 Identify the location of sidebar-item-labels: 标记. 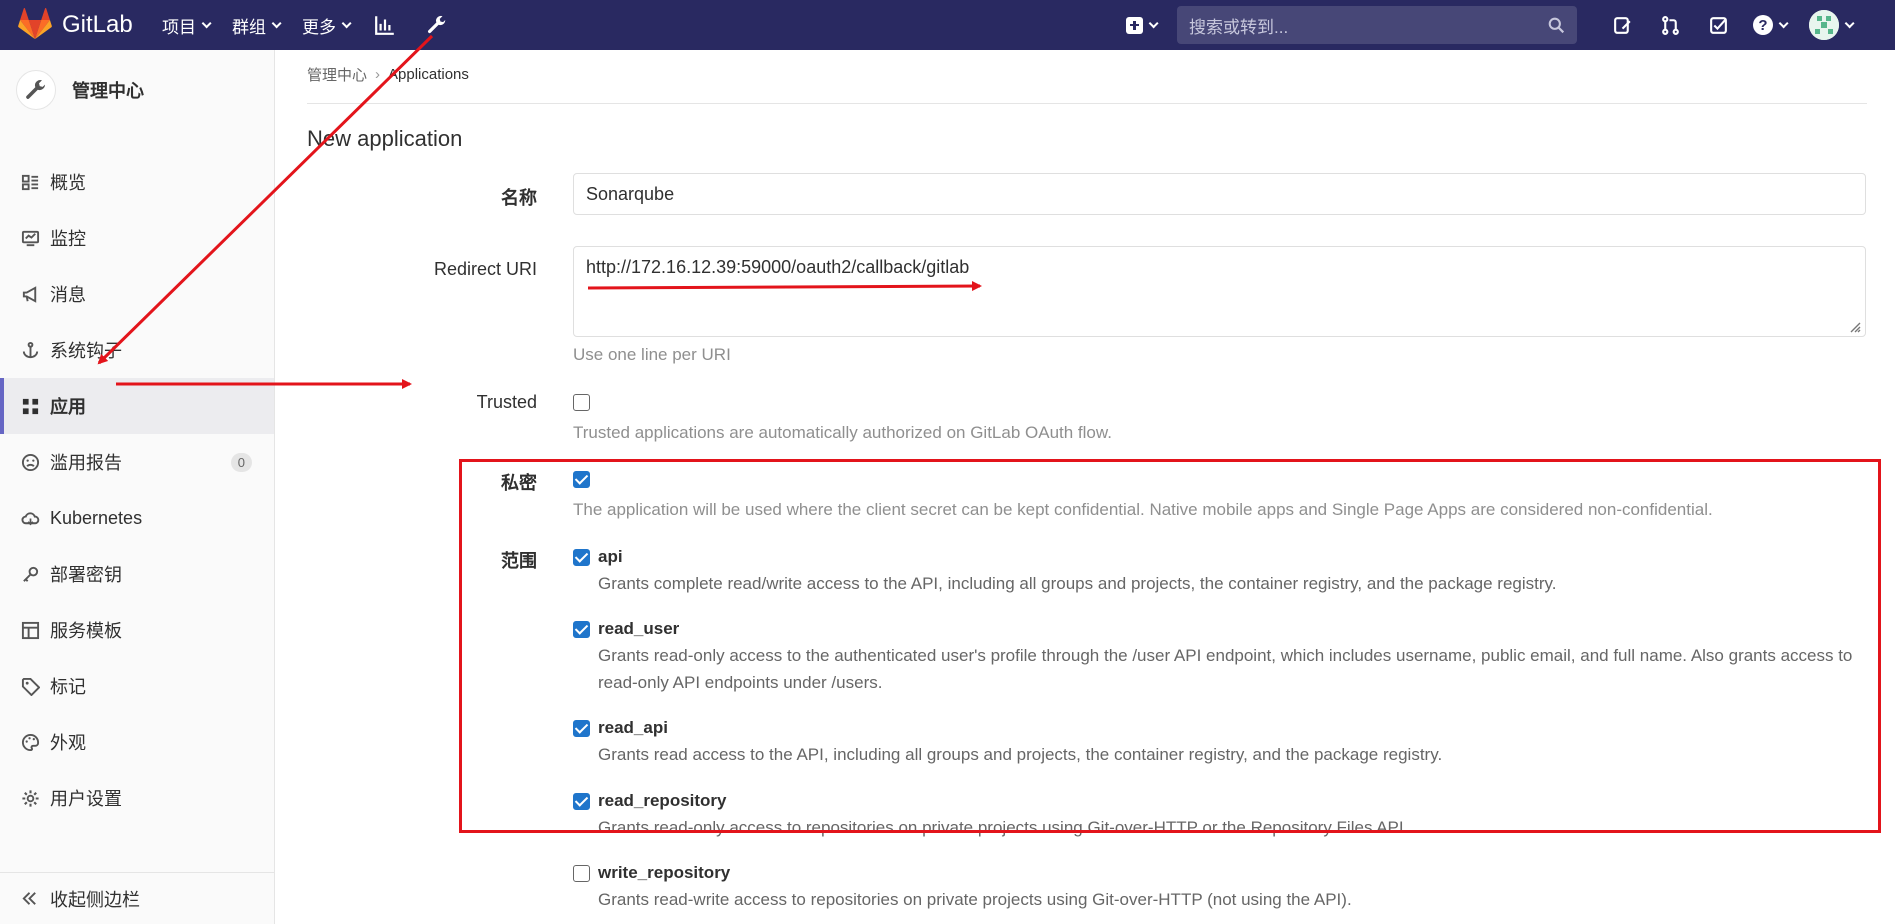
(137, 686).